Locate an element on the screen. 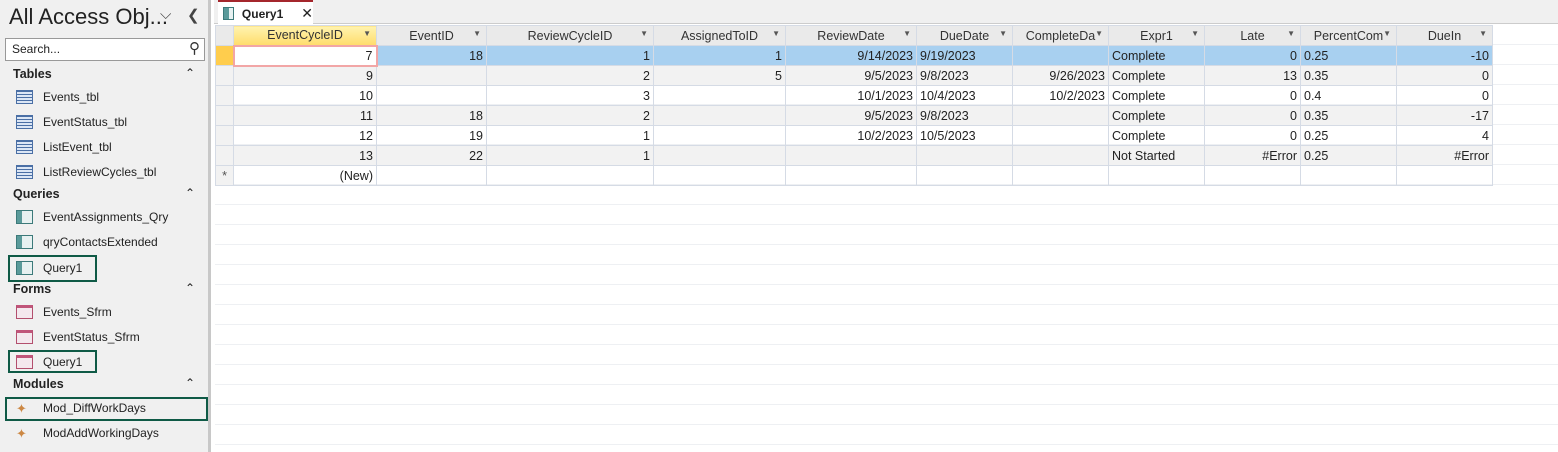 This screenshot has width=1558, height=452. table-cell: -17 is located at coordinates (1444, 115).